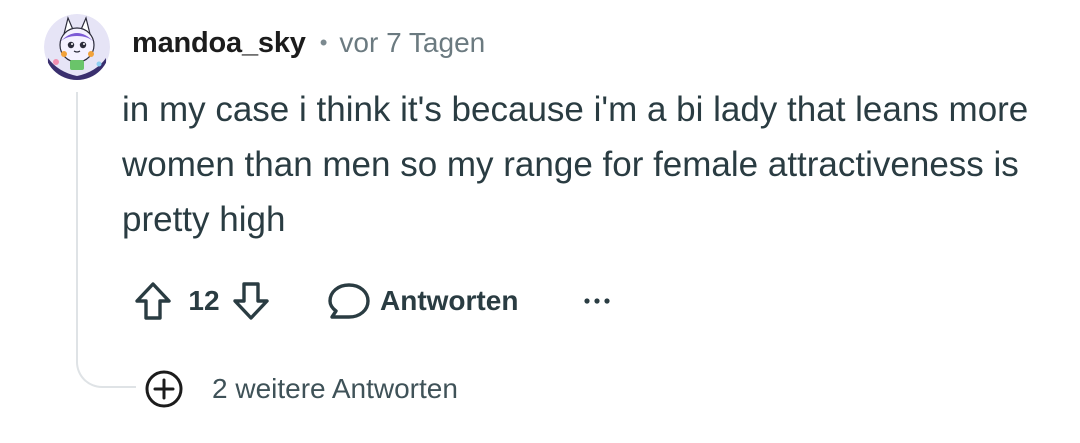  Describe the element at coordinates (219, 43) in the screenshot. I see `username: mandoa_sky` at that location.